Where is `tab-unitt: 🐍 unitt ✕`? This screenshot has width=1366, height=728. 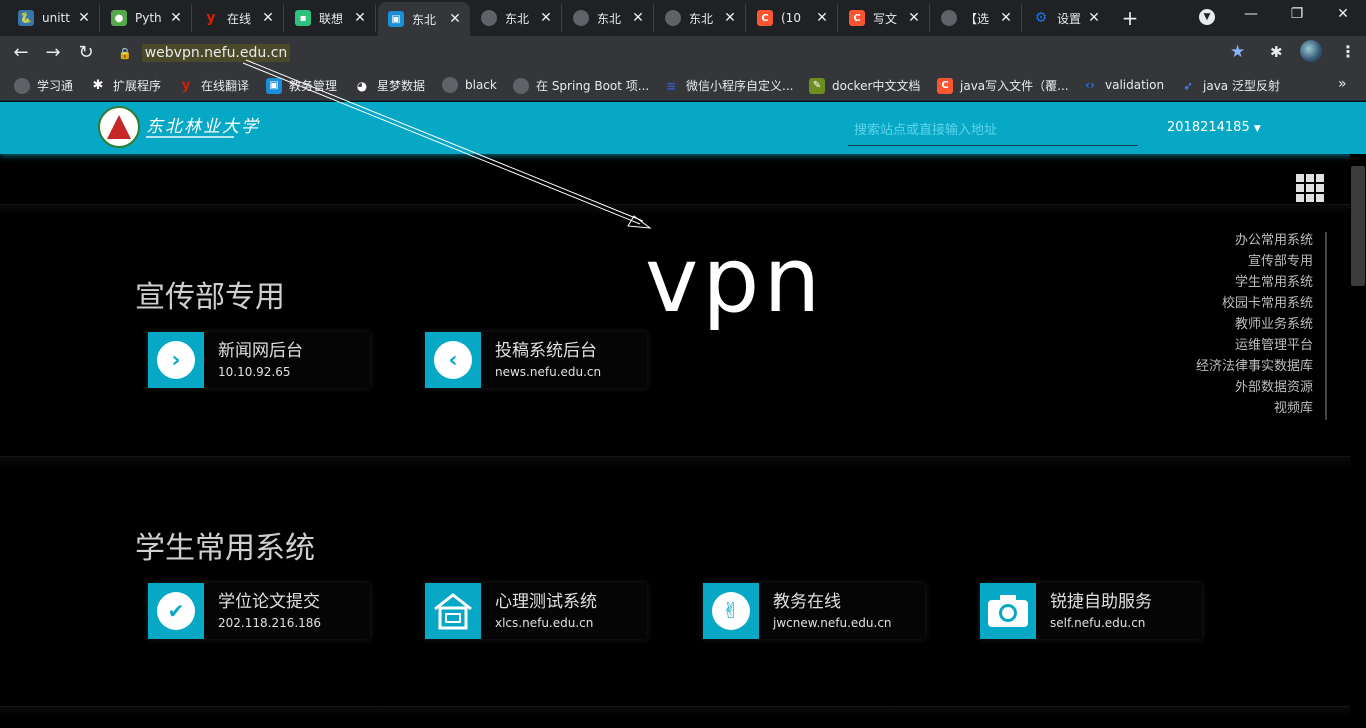 tab-unitt: 🐍 unitt ✕ is located at coordinates (54, 18).